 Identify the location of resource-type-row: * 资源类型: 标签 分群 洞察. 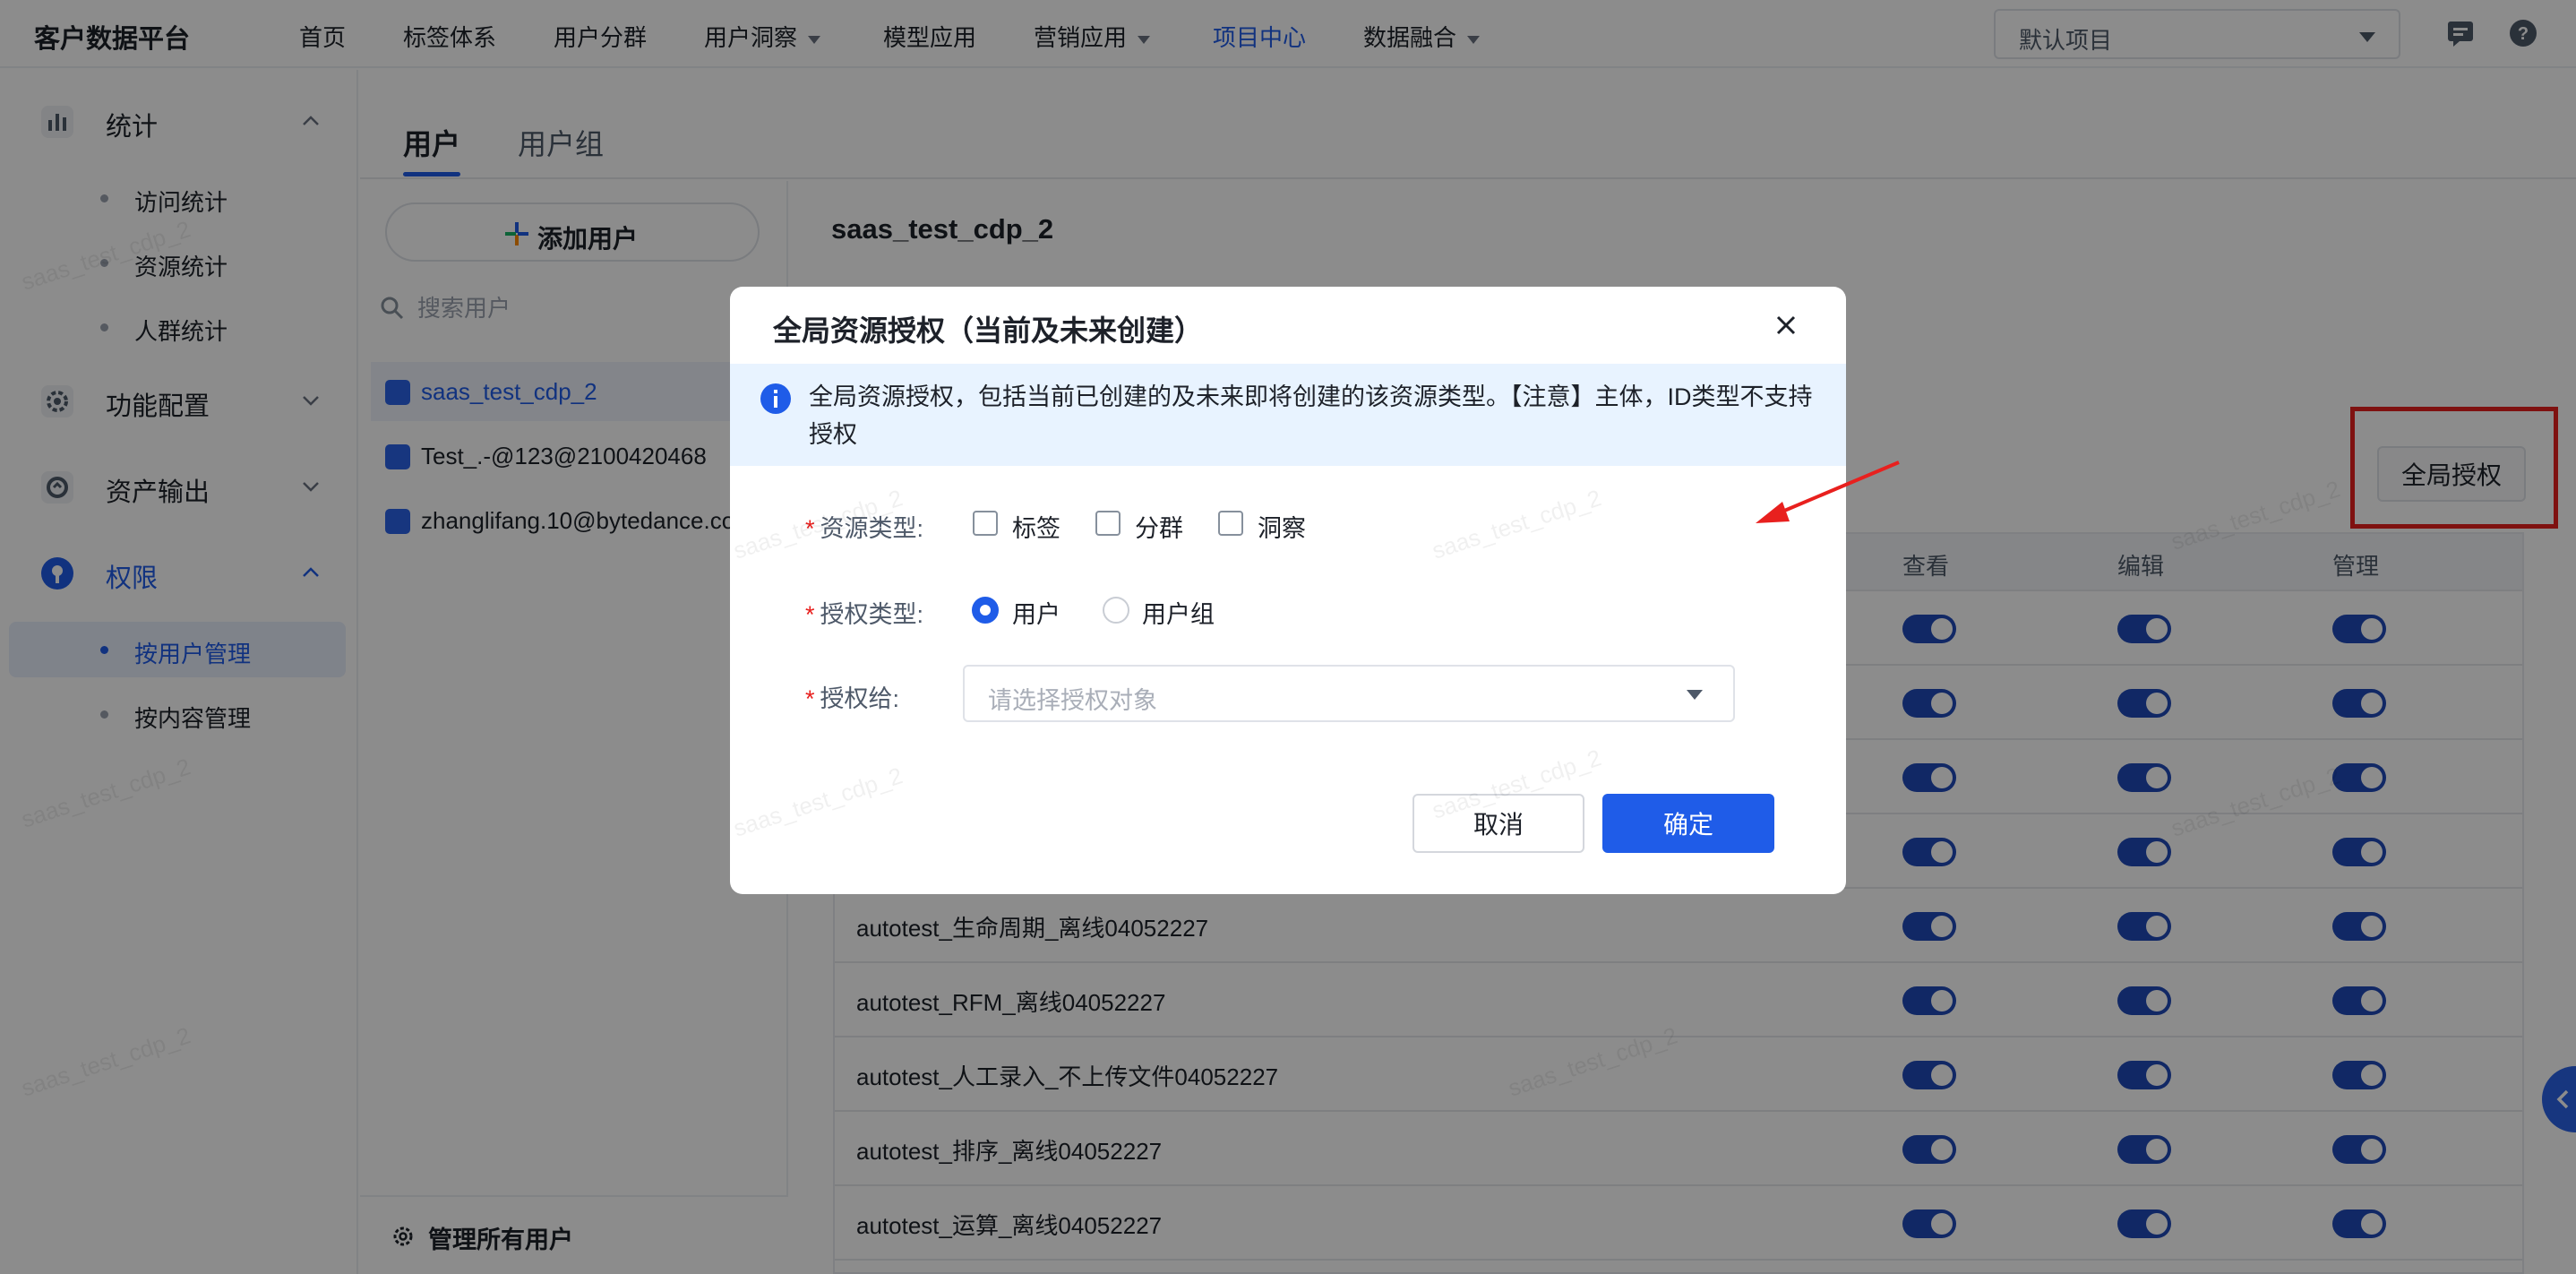
(1288, 523).